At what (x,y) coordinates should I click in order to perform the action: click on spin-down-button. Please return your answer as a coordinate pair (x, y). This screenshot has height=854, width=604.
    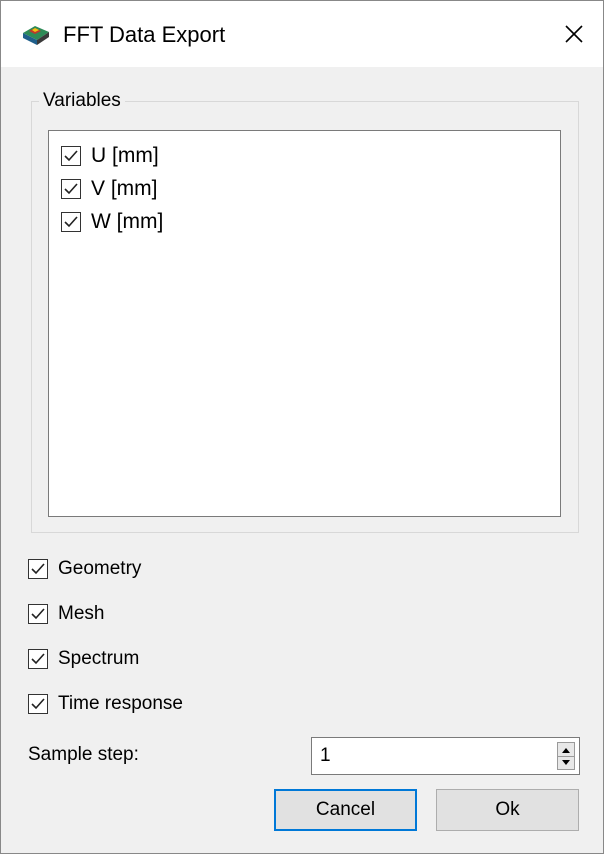
    Looking at the image, I should click on (566, 762).